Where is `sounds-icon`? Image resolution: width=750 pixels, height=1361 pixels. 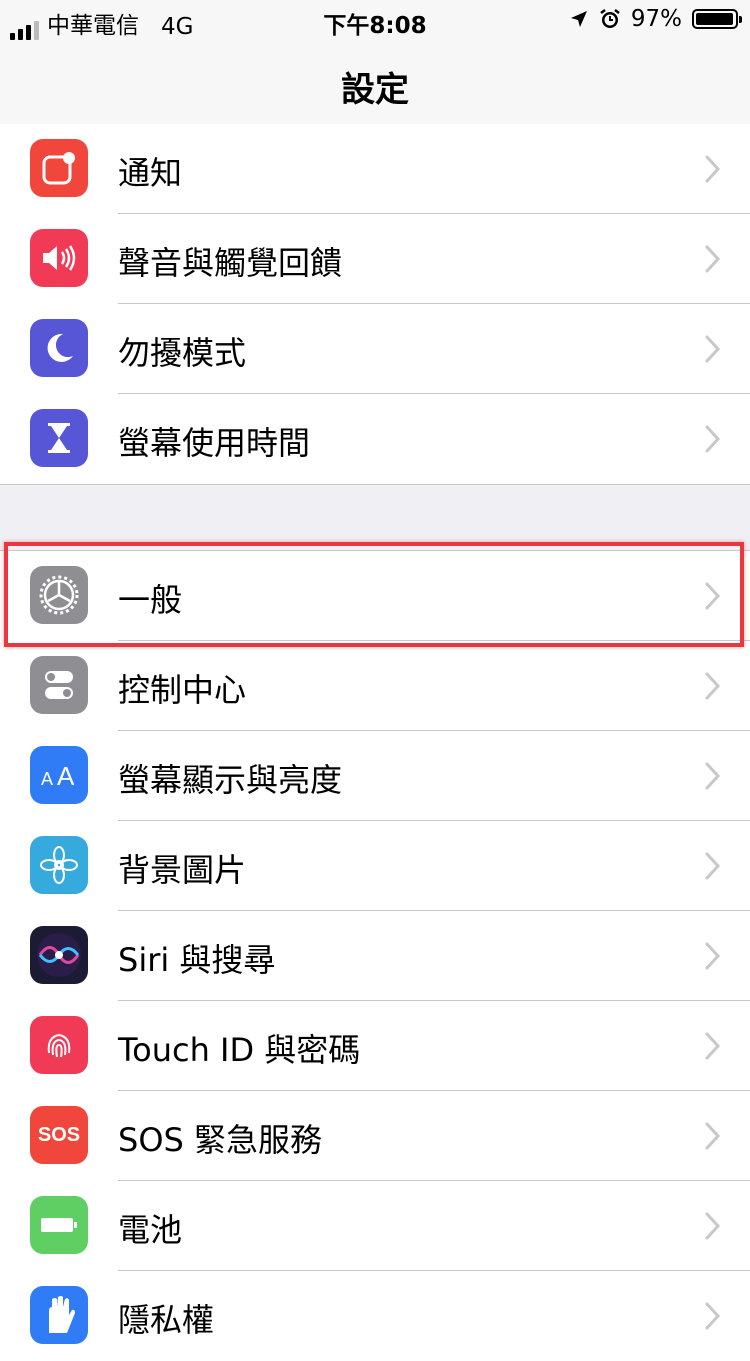 sounds-icon is located at coordinates (59, 258).